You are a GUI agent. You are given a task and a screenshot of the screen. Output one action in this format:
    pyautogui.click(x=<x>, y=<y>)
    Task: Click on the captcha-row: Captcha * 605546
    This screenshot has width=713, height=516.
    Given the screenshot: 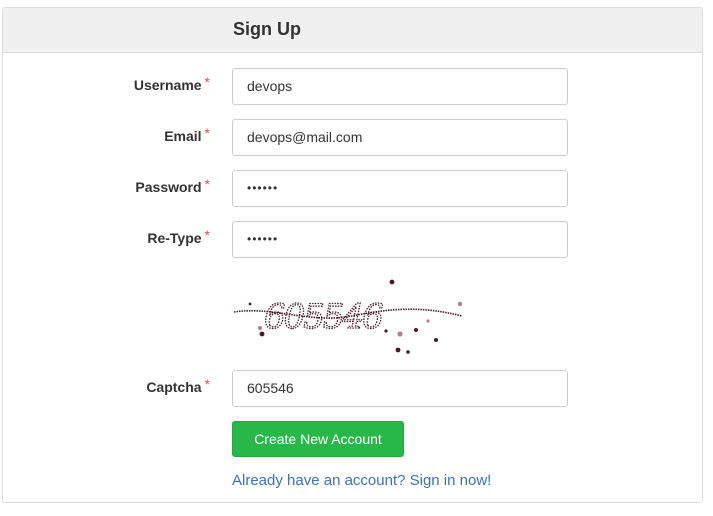 What is the action you would take?
    pyautogui.click(x=352, y=388)
    